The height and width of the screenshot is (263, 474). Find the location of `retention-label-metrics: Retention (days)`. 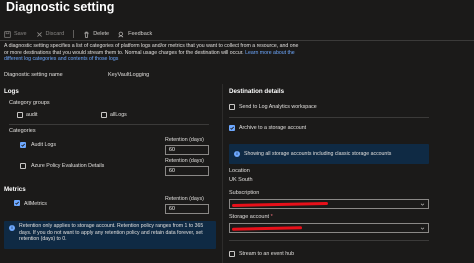

retention-label-metrics: Retention (days) is located at coordinates (184, 199).